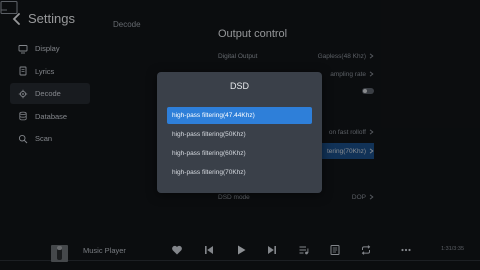 This screenshot has height=270, width=480. Describe the element at coordinates (239, 172) in the screenshot. I see `dialog-option-70khz: high-pass filtering(70Khz)` at that location.